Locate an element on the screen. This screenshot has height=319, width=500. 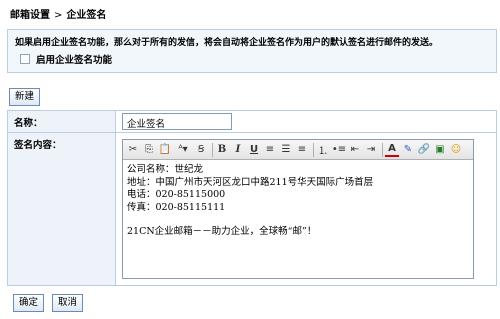
breadcrumb: 邮箱设置 > 企业签名 is located at coordinates (58, 13).